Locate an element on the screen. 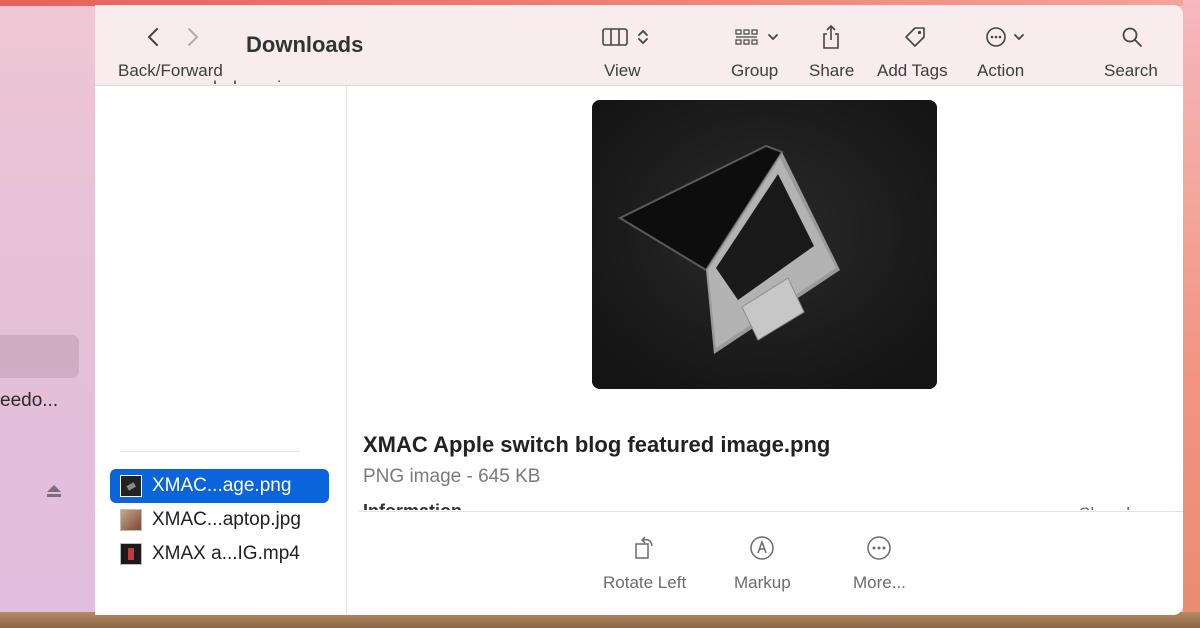  sidebar-selected-item is located at coordinates (39, 356).